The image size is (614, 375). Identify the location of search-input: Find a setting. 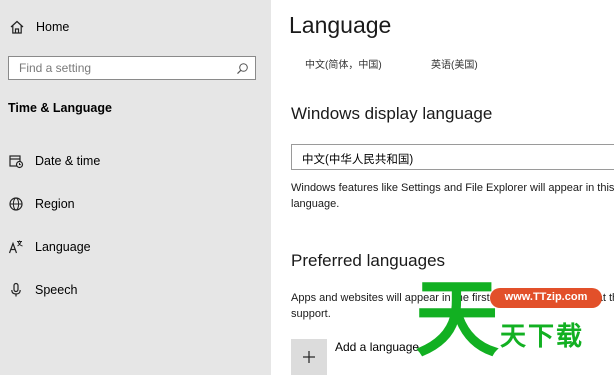
(132, 68).